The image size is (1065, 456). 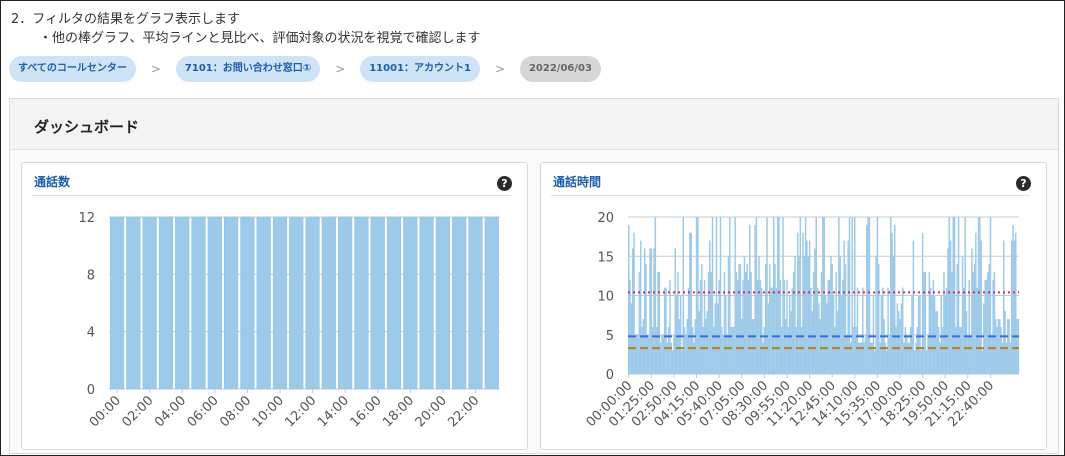 I want to click on bar-18:35:00, so click(x=925, y=322).